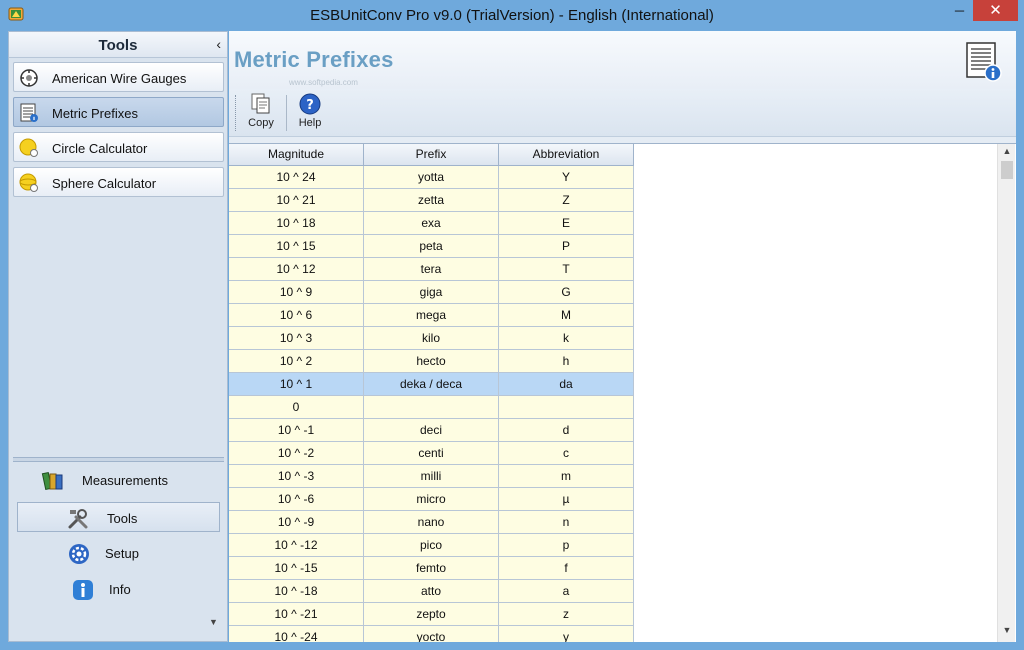 The height and width of the screenshot is (650, 1024). I want to click on table-row: 10 ^ 6 mega M, so click(432, 315).